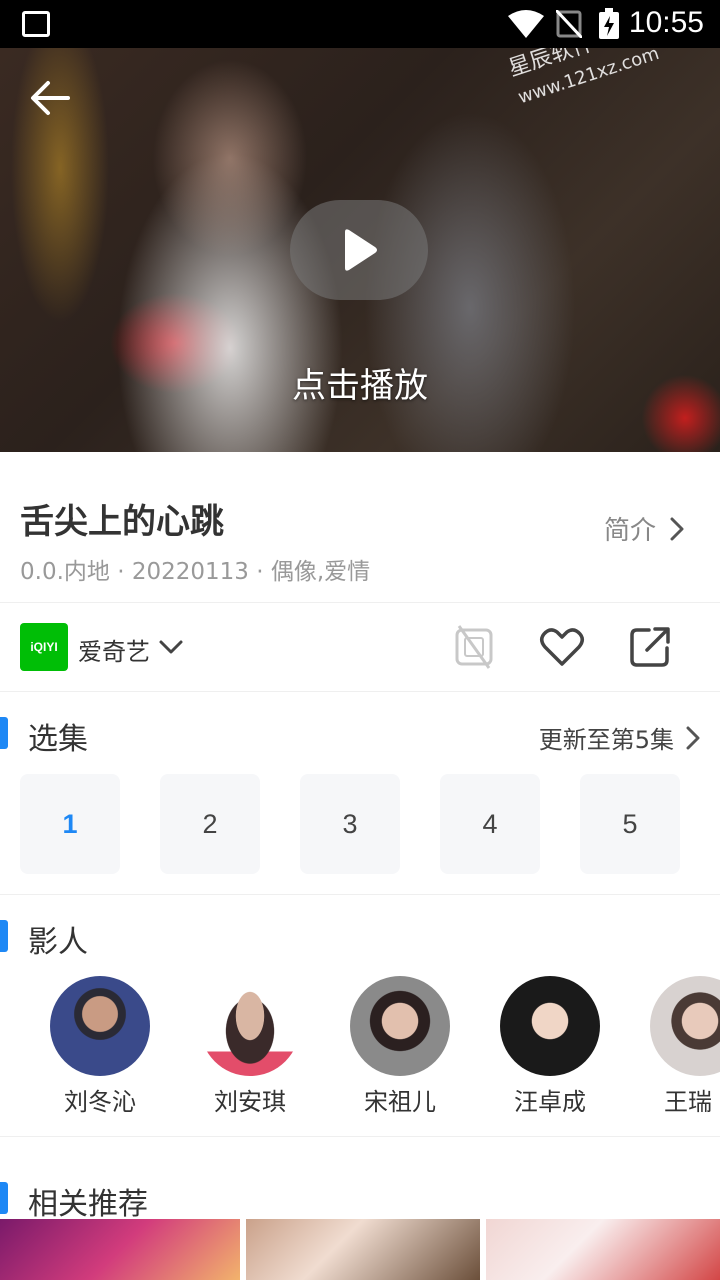  I want to click on play-label: 点击播放, so click(360, 382).